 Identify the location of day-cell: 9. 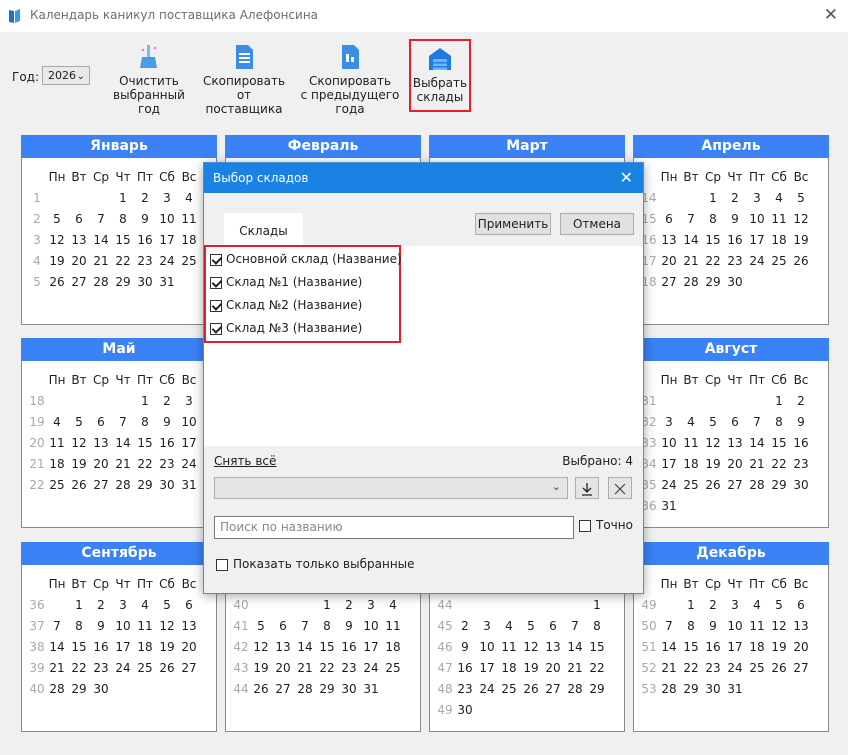
(801, 421).